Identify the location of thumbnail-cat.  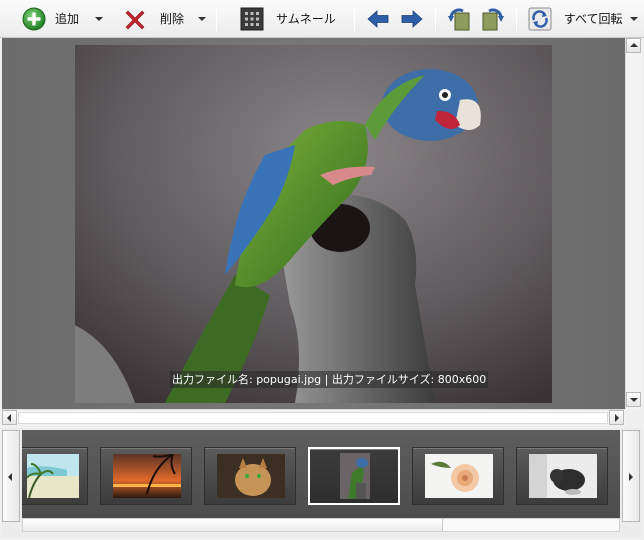
(250, 476).